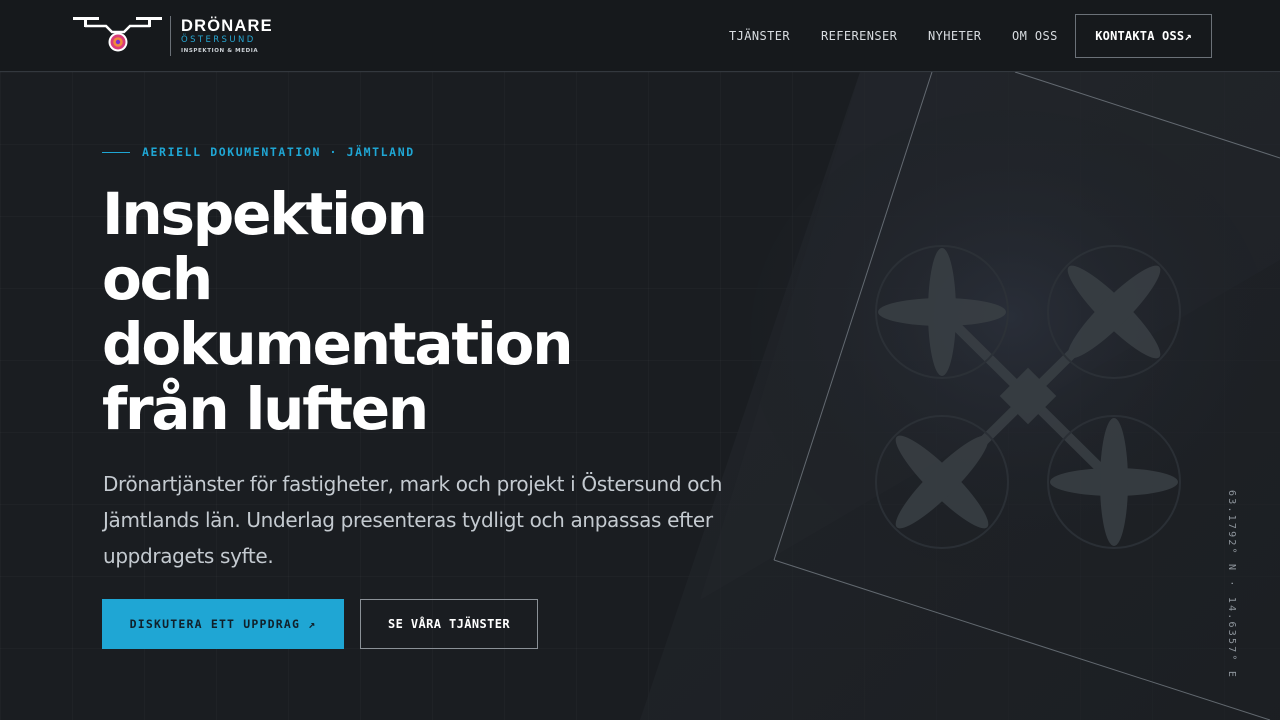  I want to click on hero-eyebrow: AERIELL DOKUMENTATION · JÄMTLAND, so click(258, 152).